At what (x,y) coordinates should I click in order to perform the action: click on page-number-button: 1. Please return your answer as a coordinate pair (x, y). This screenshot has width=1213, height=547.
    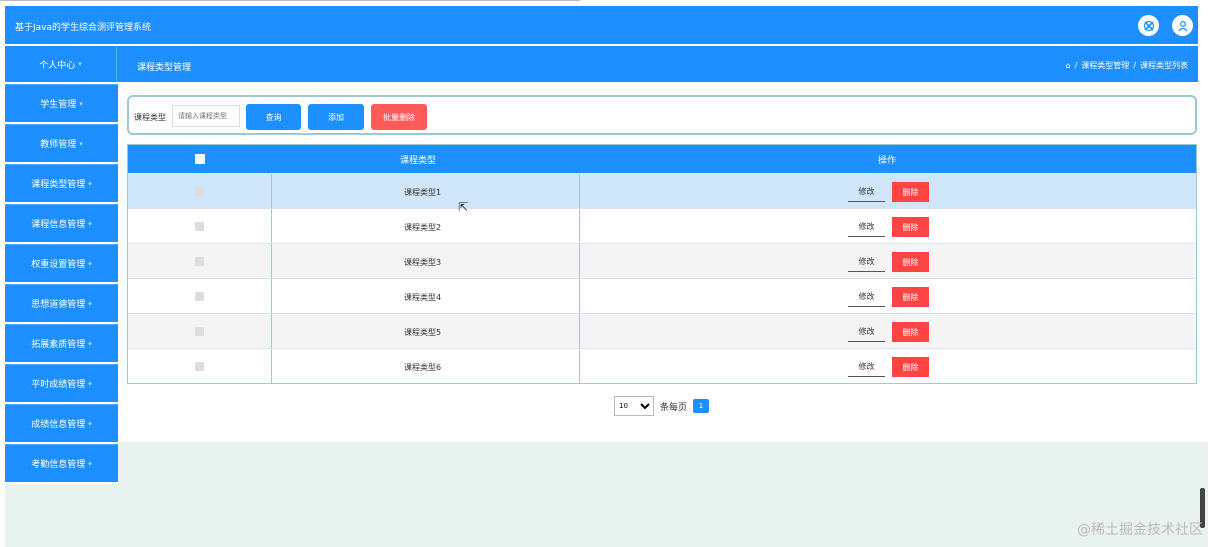
    Looking at the image, I should click on (701, 406).